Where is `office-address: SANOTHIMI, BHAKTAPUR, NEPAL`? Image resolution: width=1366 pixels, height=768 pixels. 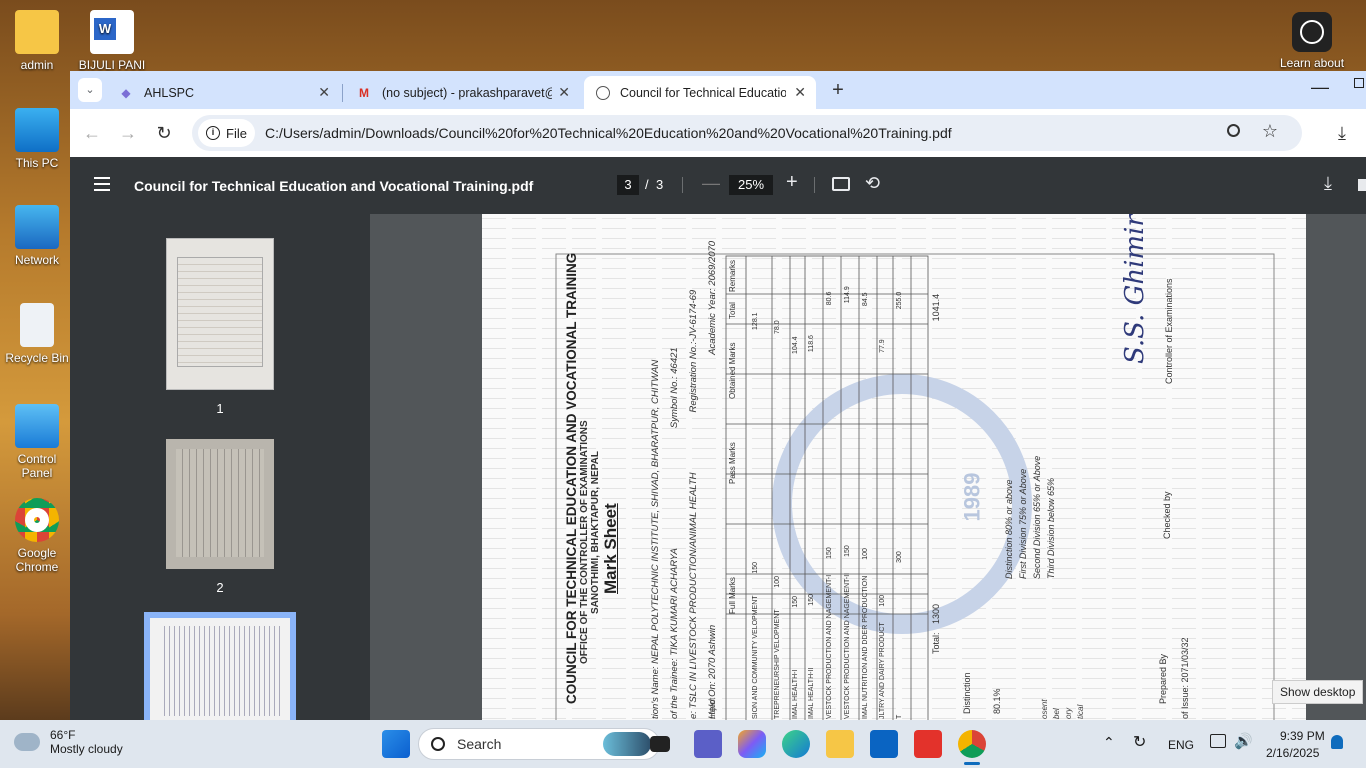
office-address: SANOTHIMI, BHAKTAPUR, NEPAL is located at coordinates (595, 532).